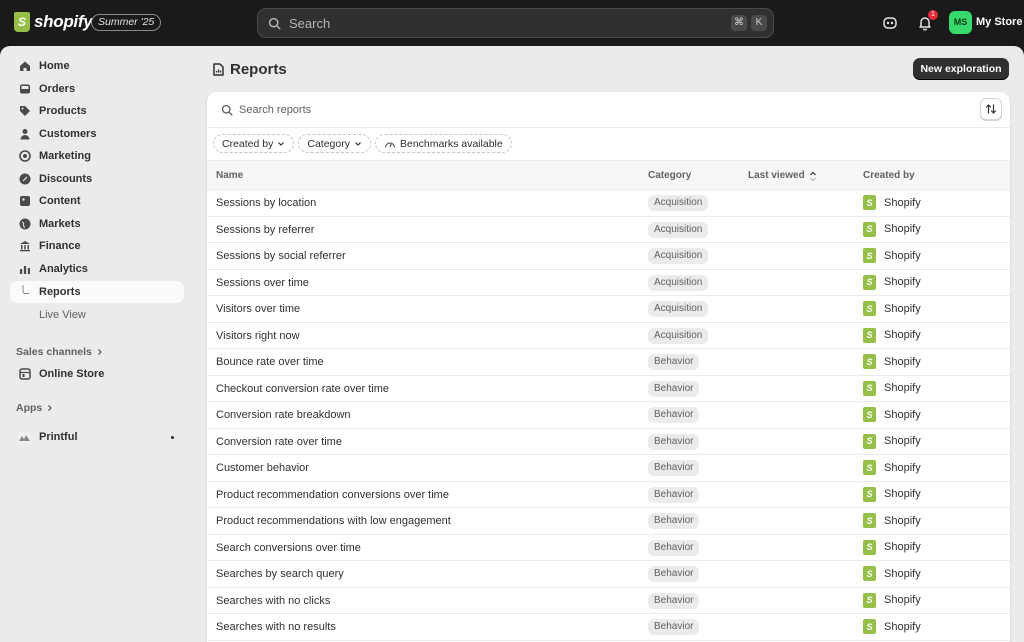 This screenshot has width=1024, height=642. What do you see at coordinates (273, 601) in the screenshot?
I see `report-name: Searches with no clicks` at bounding box center [273, 601].